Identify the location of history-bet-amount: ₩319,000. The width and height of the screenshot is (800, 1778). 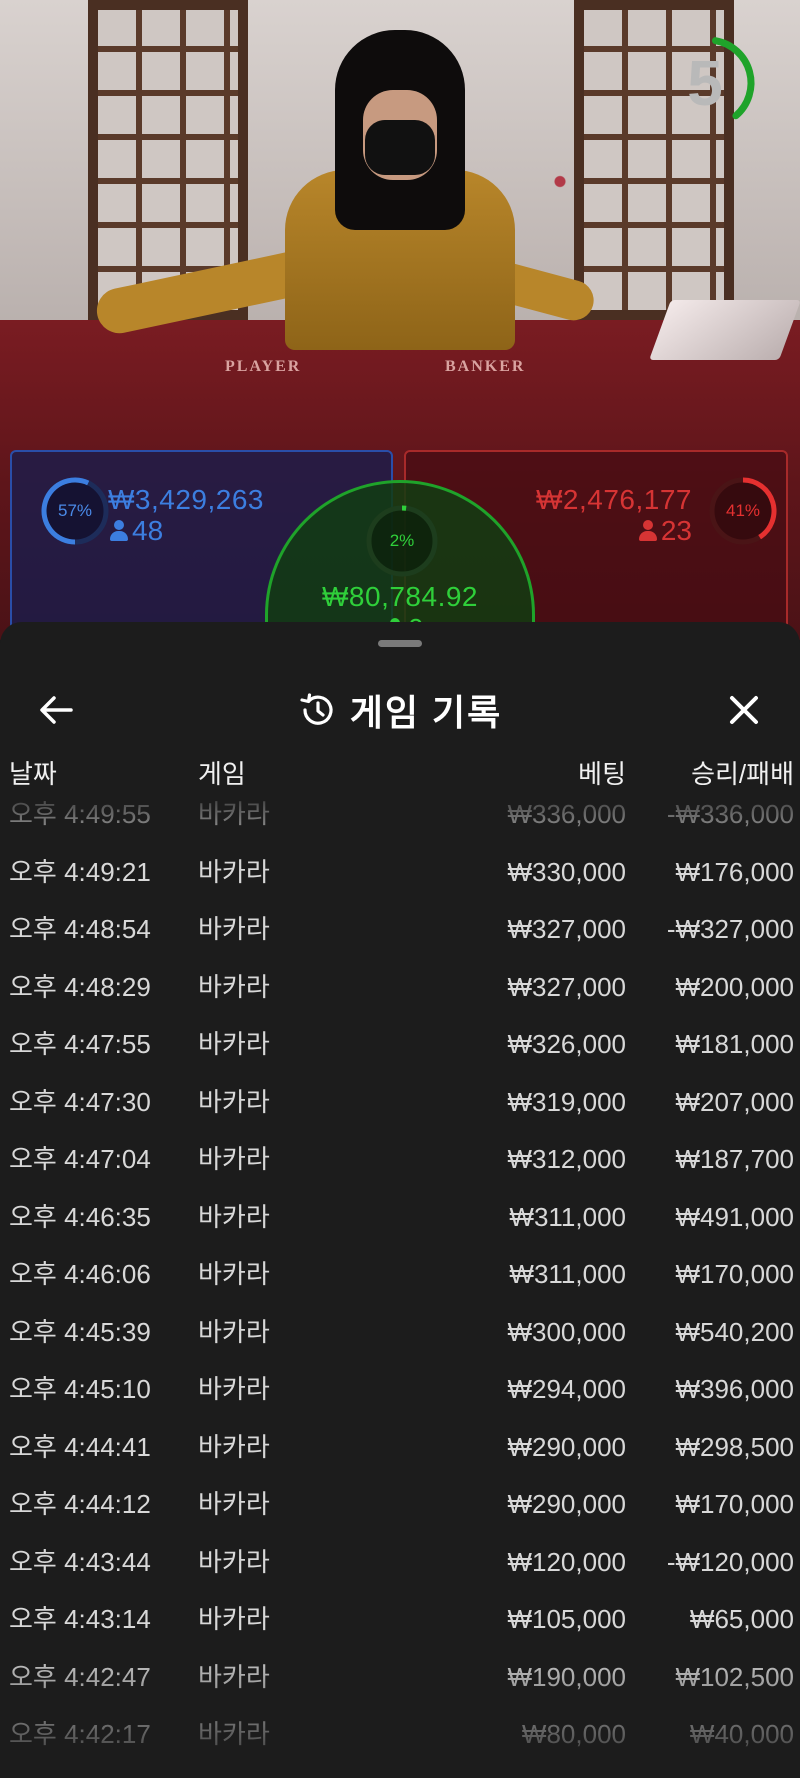
(566, 1101).